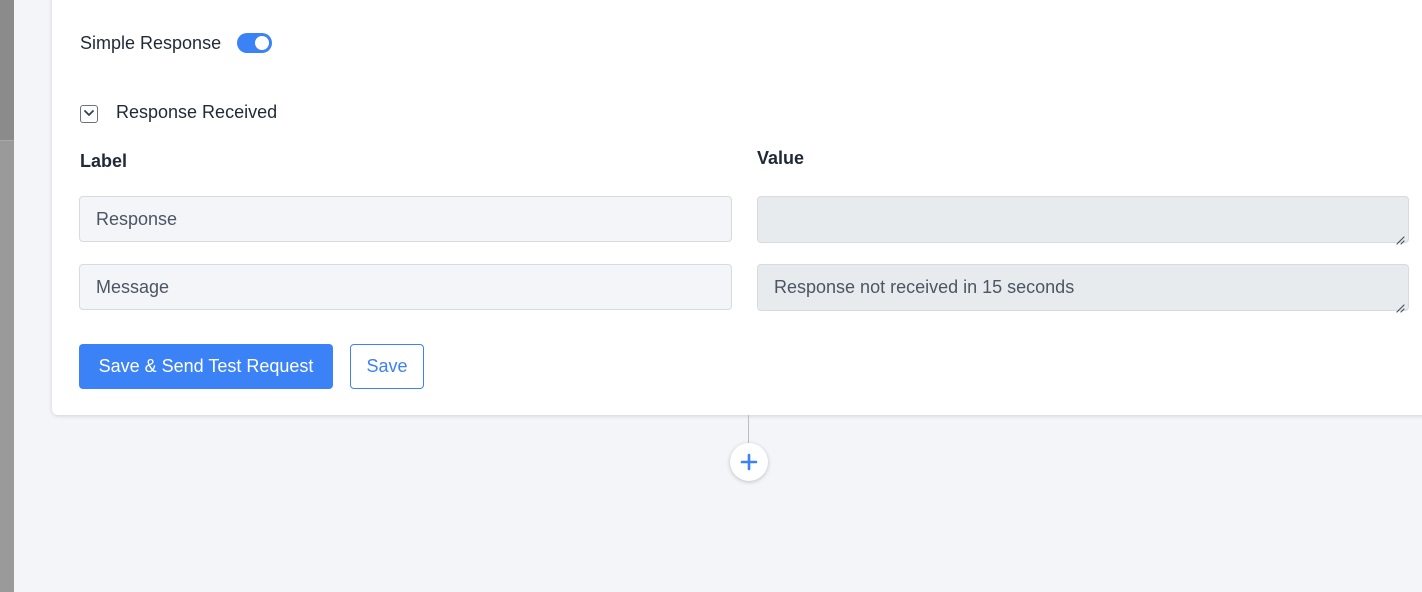 Image resolution: width=1422 pixels, height=592 pixels. Describe the element at coordinates (7, 192) in the screenshot. I see `sidebar-edge-middle` at that location.